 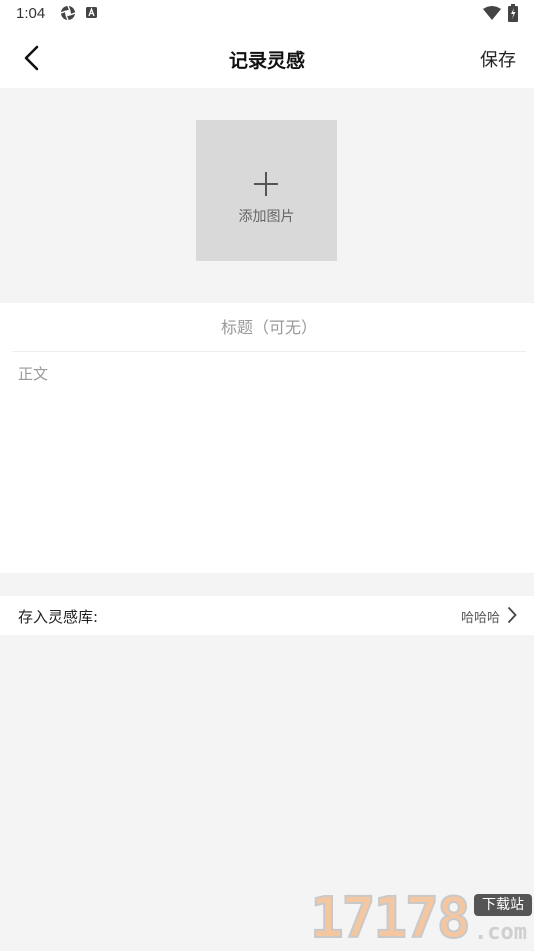 What do you see at coordinates (266, 217) in the screenshot?
I see `add-image-label: 添加图片` at bounding box center [266, 217].